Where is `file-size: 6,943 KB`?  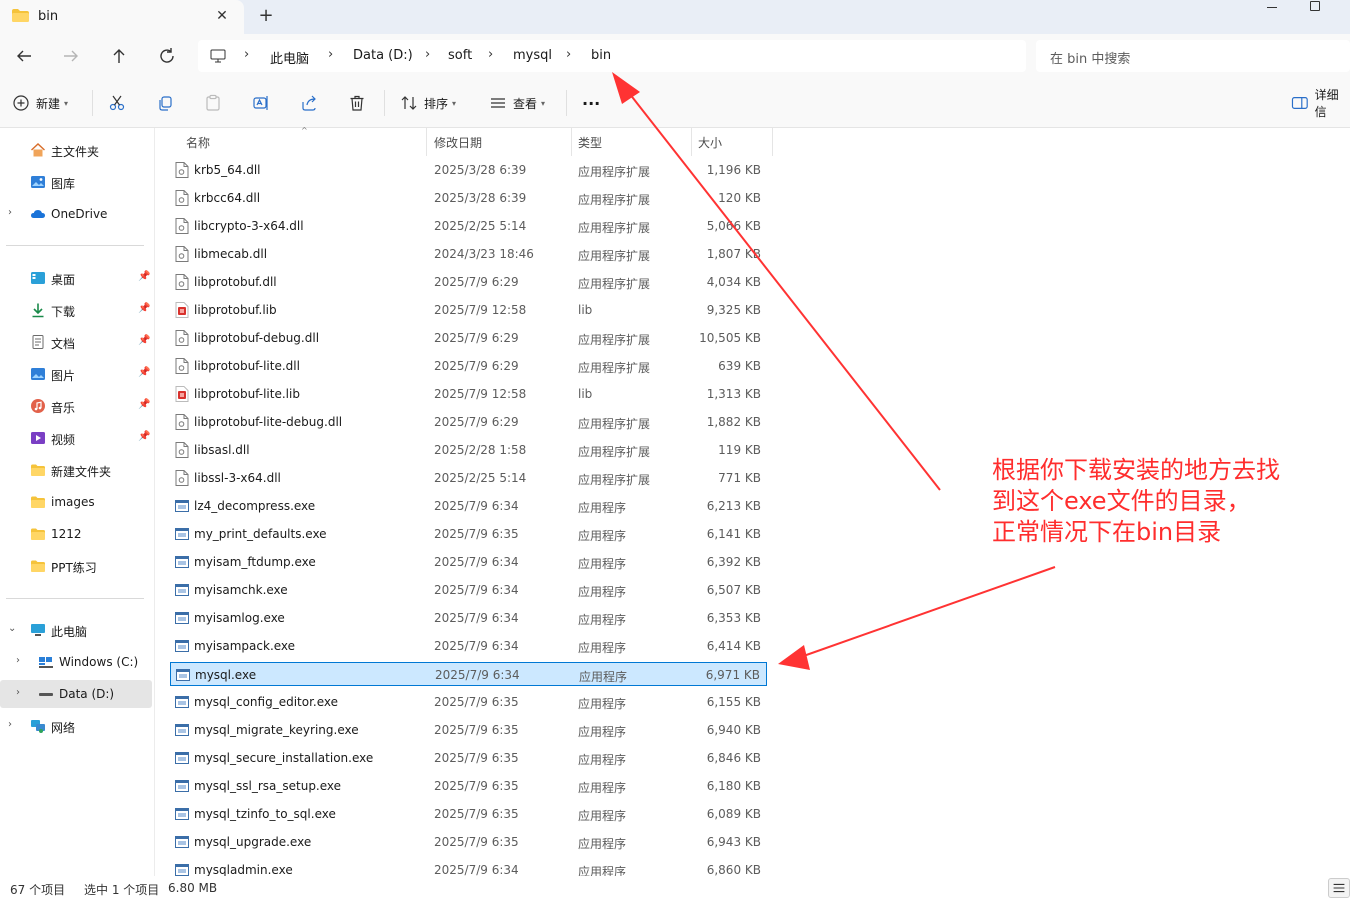
file-size: 6,943 KB is located at coordinates (733, 842).